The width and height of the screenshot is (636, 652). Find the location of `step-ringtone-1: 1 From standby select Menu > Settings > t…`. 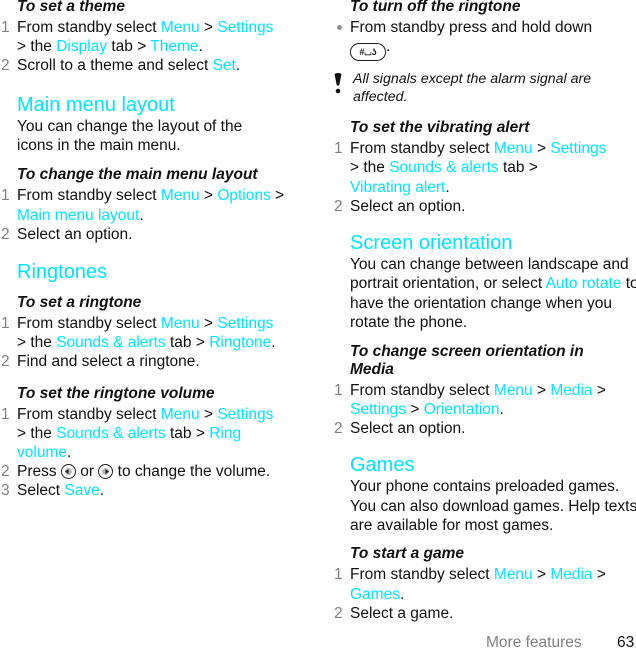

step-ringtone-1: 1 From standby select Menu > Settings > t… is located at coordinates (138, 333).